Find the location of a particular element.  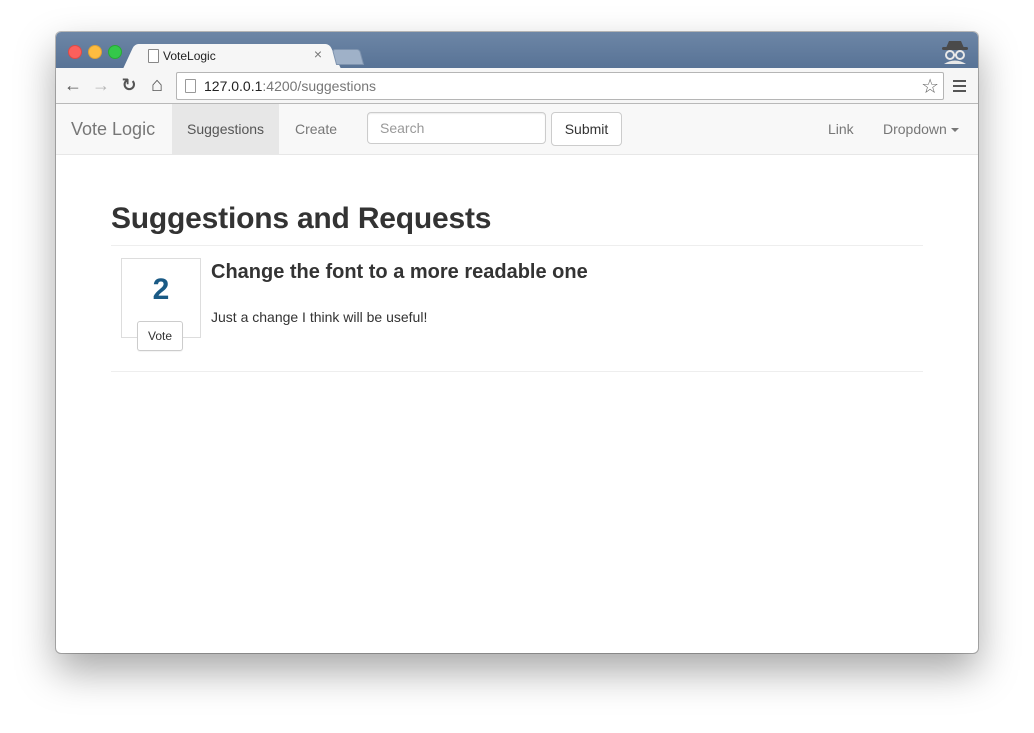

suggestion-description: Just a change I think will be useful! is located at coordinates (319, 317).